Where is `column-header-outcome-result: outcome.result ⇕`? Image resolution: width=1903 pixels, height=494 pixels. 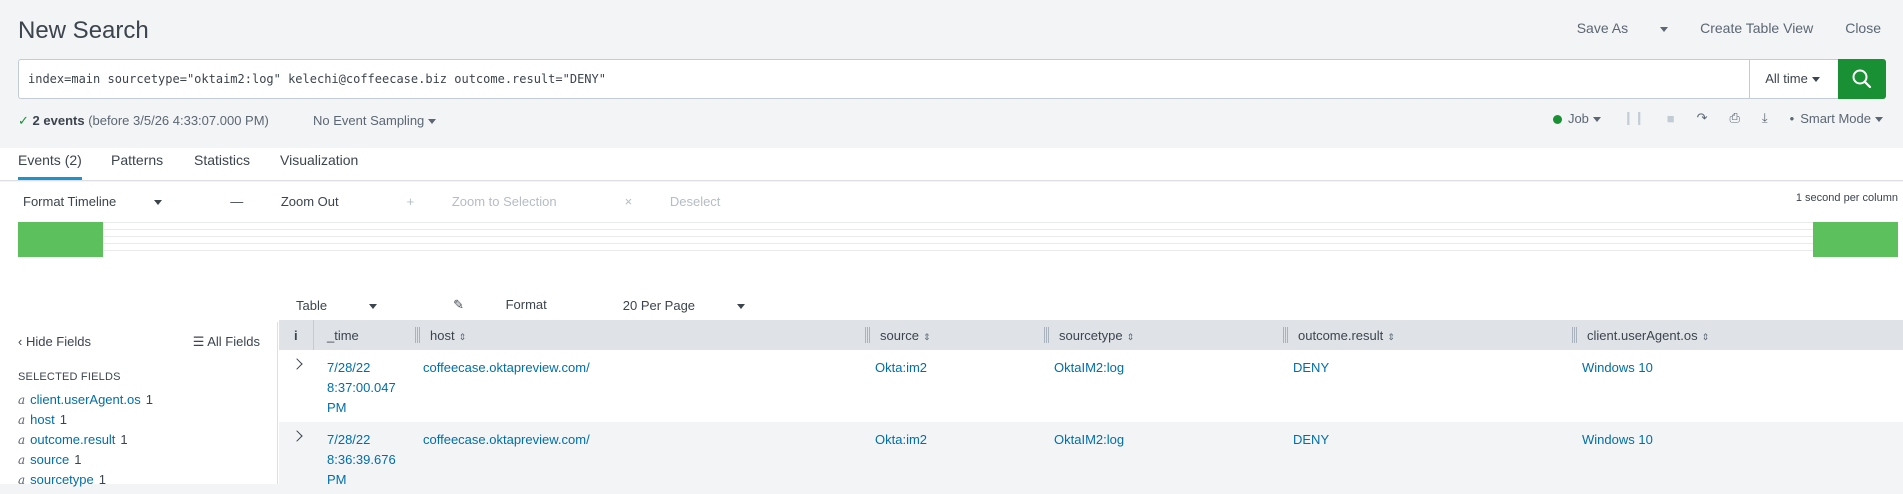 column-header-outcome-result: outcome.result ⇕ is located at coordinates (1346, 335).